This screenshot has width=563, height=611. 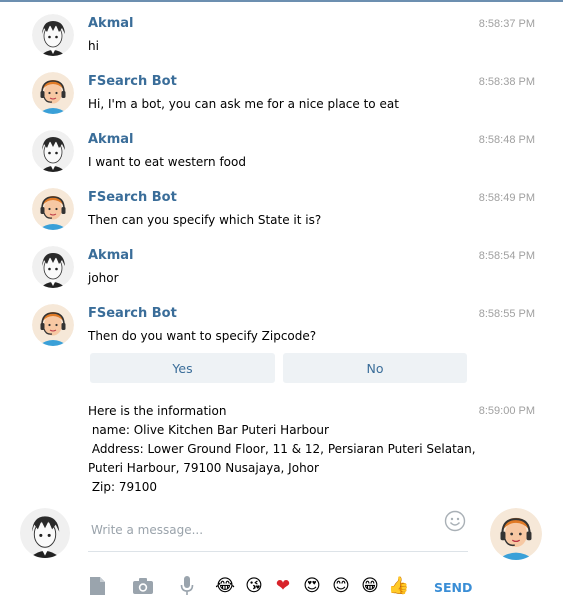 I want to click on emoji-heart-eyes: 😍, so click(x=312, y=586).